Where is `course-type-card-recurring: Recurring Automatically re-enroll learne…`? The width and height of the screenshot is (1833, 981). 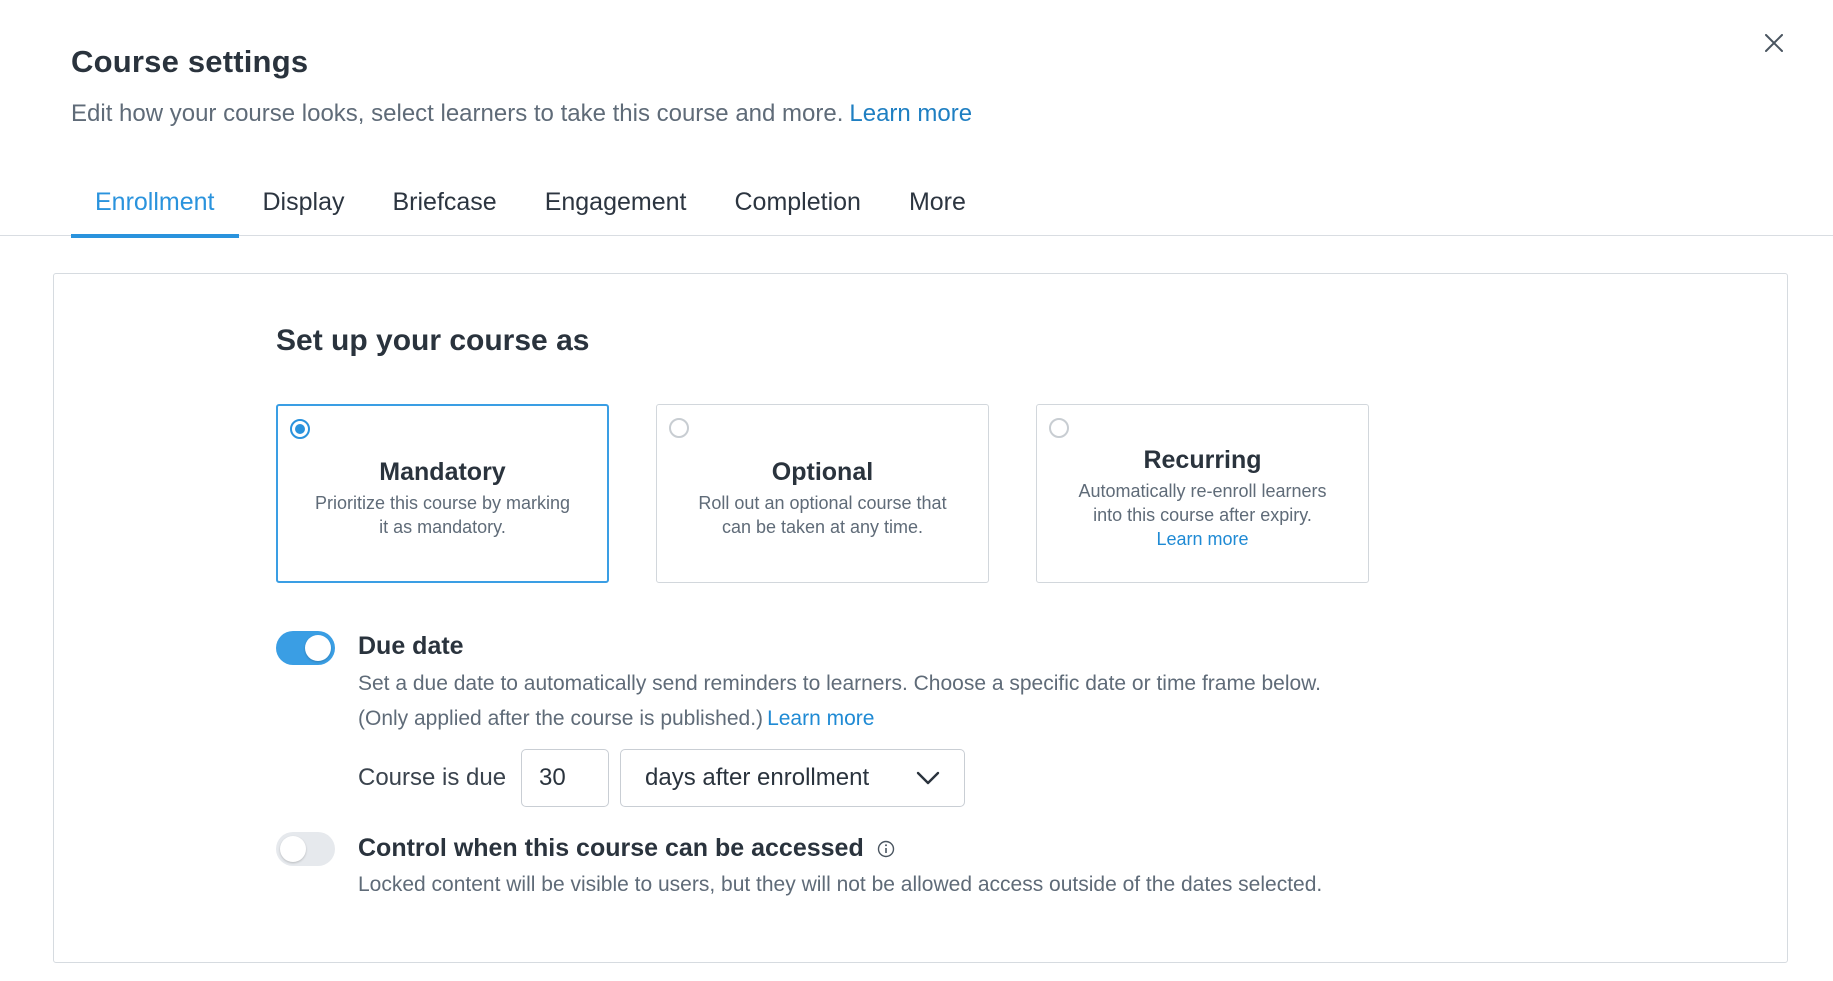 course-type-card-recurring: Recurring Automatically re-enroll learne… is located at coordinates (1202, 493).